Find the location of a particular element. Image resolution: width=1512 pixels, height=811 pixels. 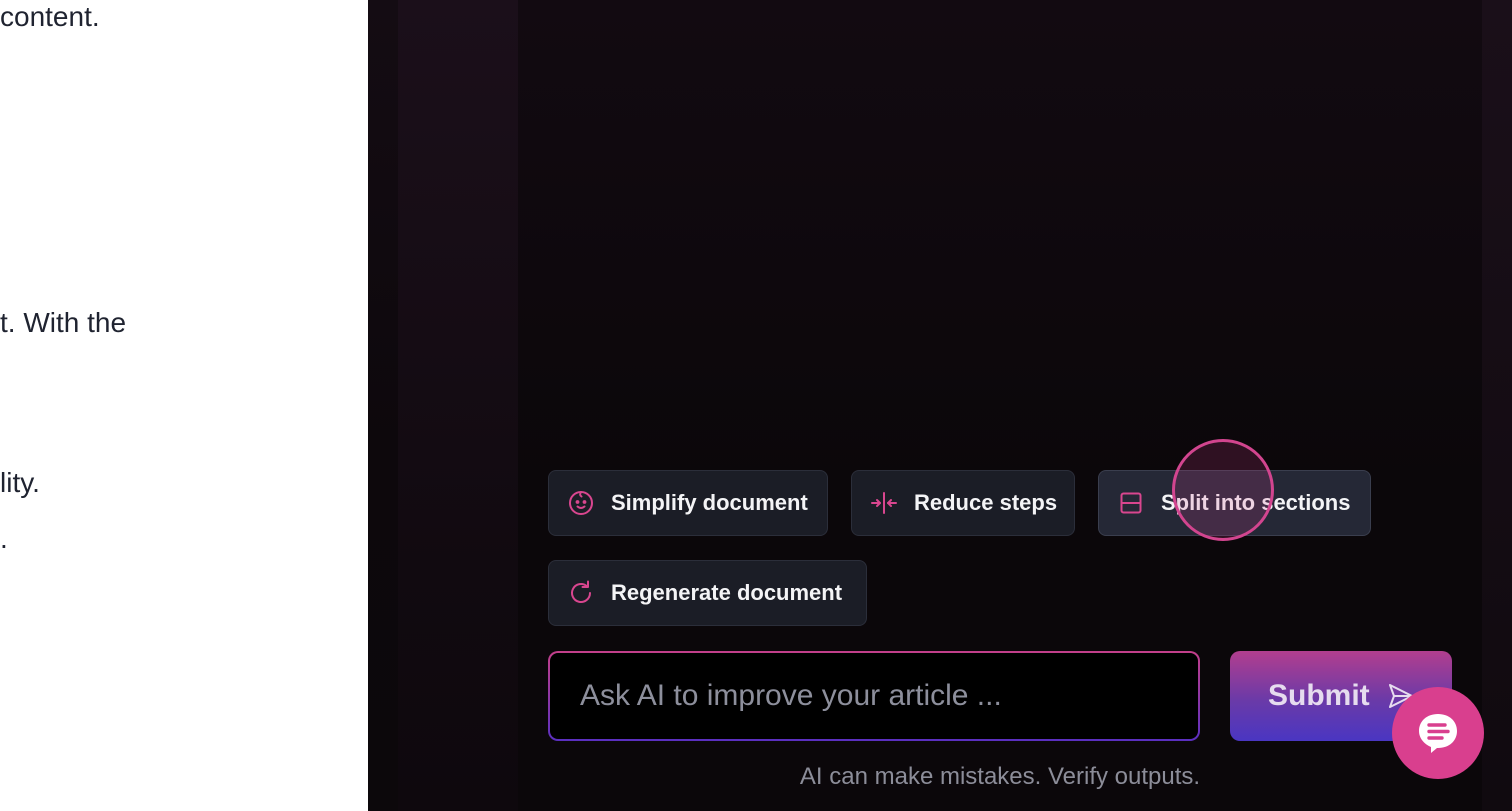

prompt-input-wrapper is located at coordinates (874, 696).